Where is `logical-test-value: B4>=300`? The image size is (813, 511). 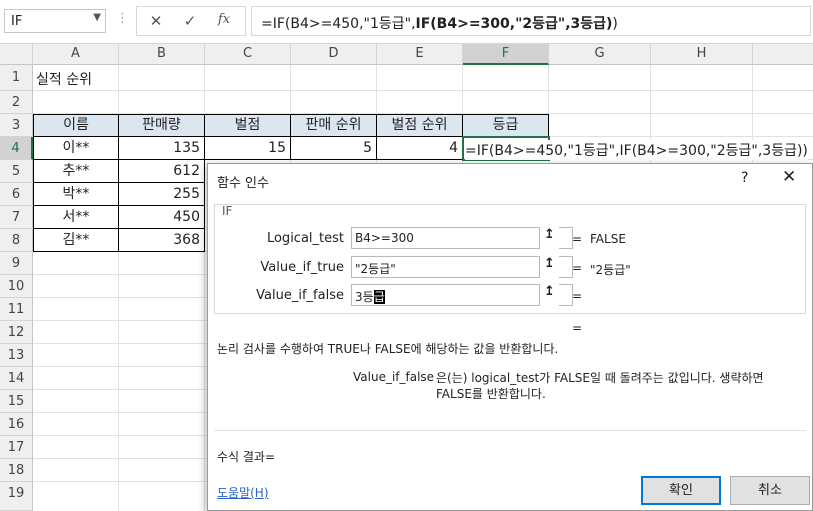 logical-test-value: B4>=300 is located at coordinates (384, 238).